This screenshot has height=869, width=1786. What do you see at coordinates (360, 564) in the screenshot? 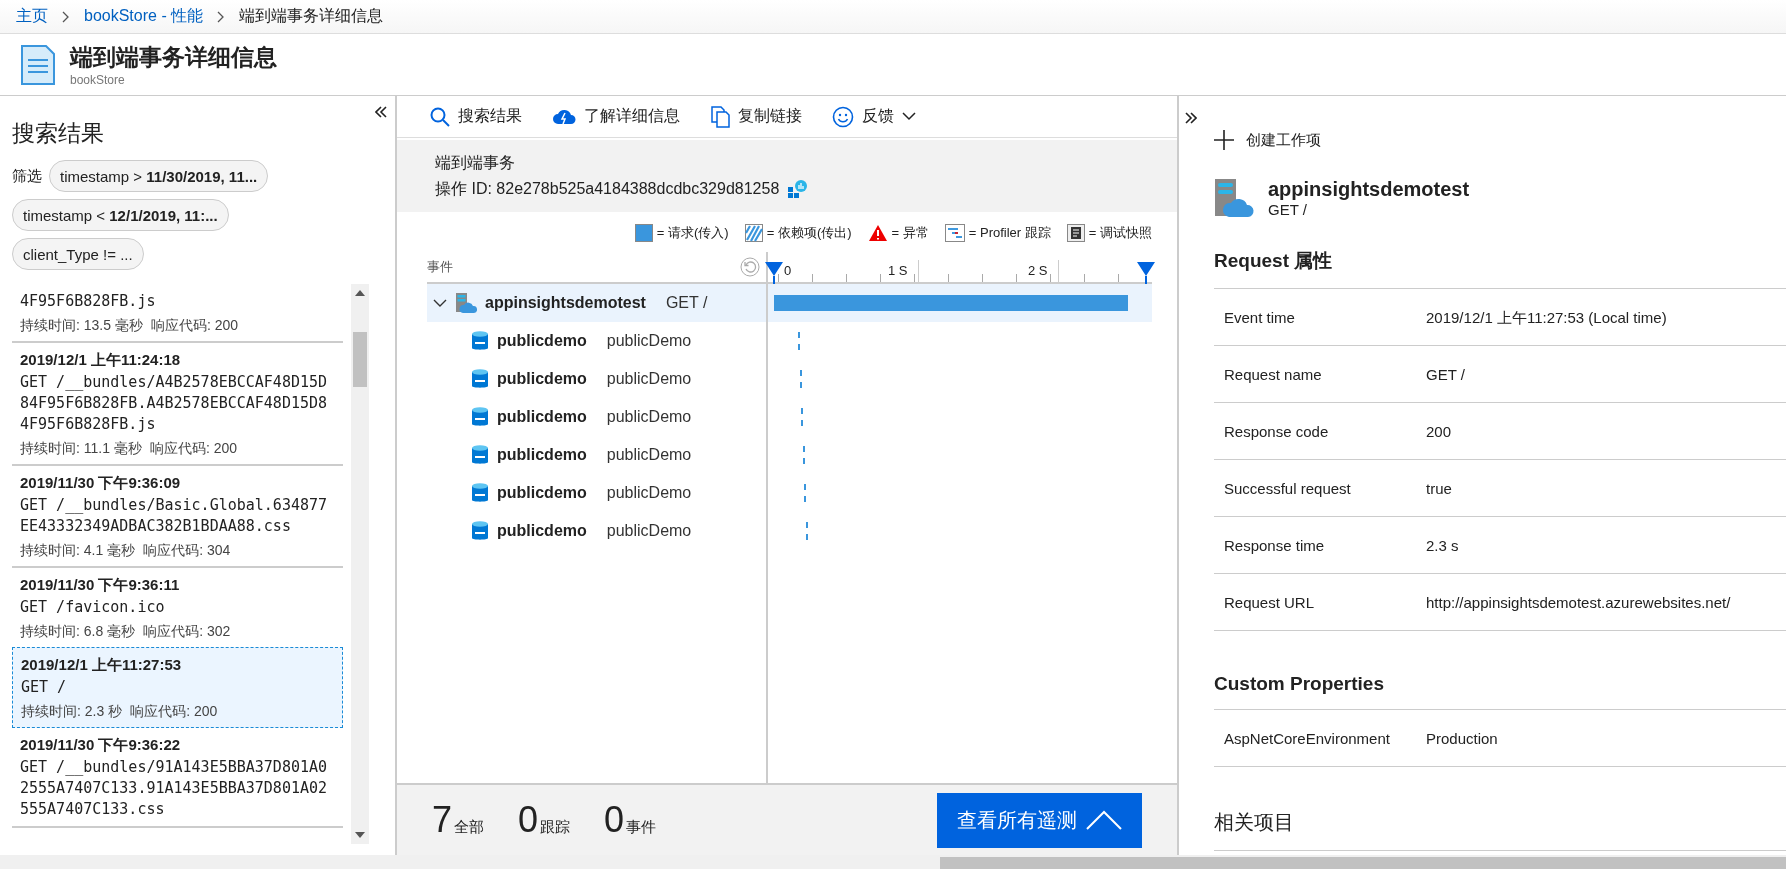
I see `vertical-scrollbar` at bounding box center [360, 564].